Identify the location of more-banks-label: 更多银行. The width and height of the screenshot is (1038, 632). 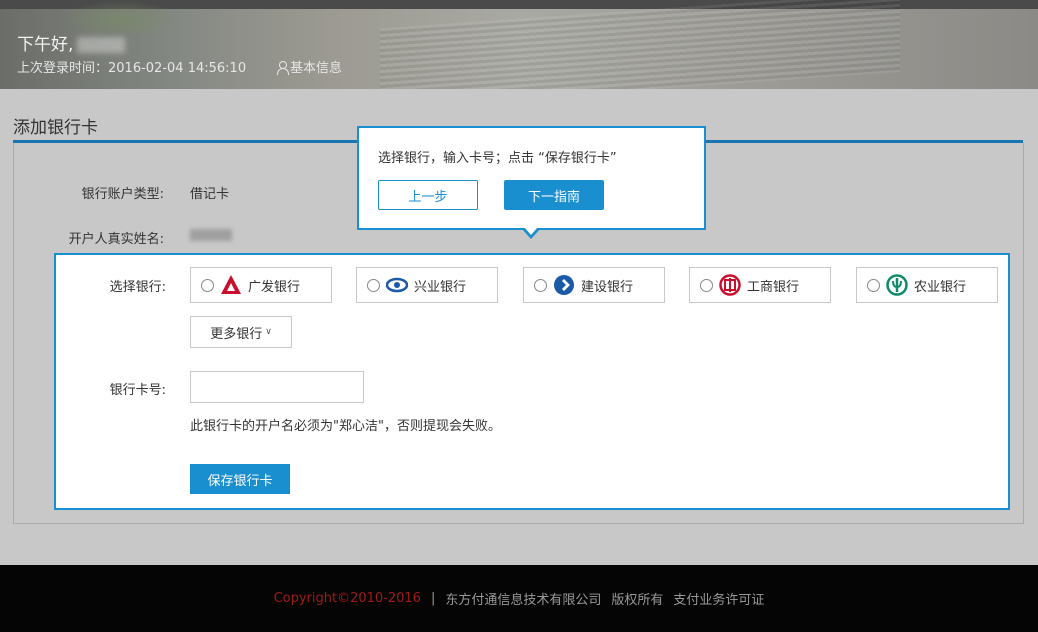
(236, 334).